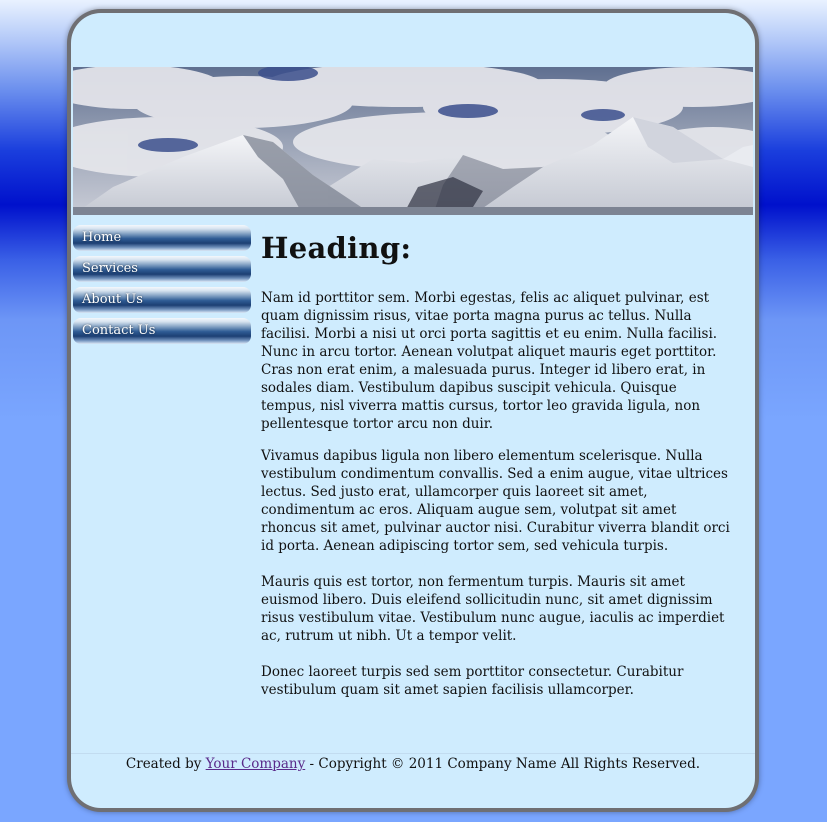  I want to click on nav-item-home: Home, so click(162, 238).